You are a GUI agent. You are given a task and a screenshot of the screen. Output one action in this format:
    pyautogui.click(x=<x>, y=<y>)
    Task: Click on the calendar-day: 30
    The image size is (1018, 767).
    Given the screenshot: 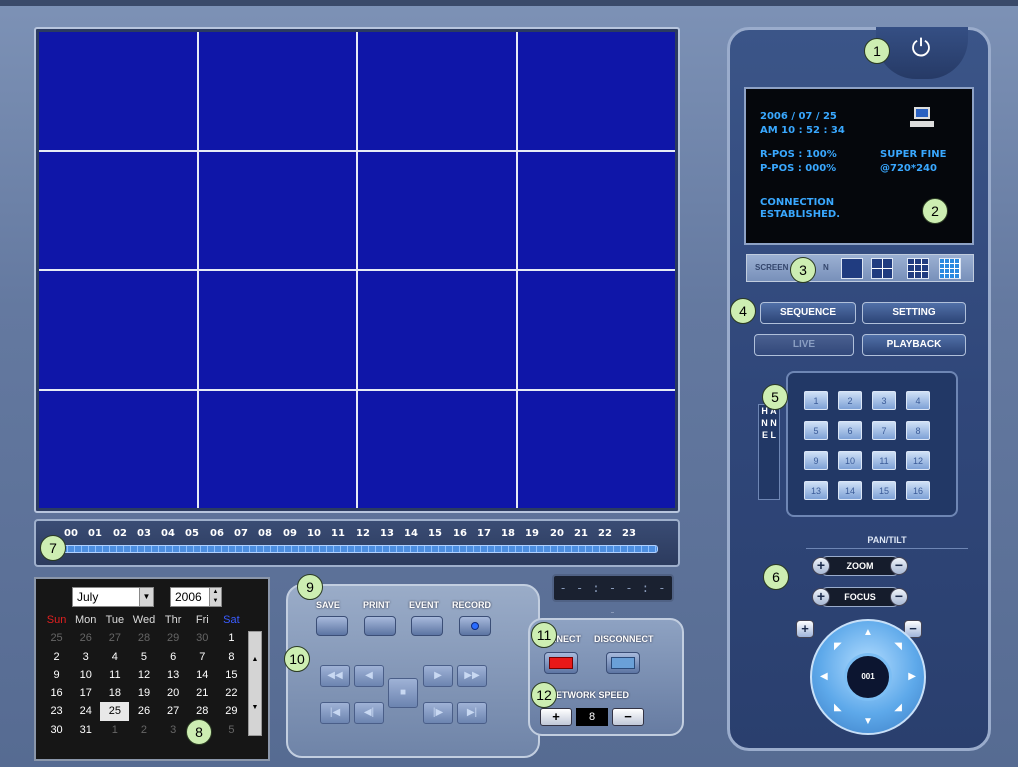 What is the action you would take?
    pyautogui.click(x=56, y=730)
    